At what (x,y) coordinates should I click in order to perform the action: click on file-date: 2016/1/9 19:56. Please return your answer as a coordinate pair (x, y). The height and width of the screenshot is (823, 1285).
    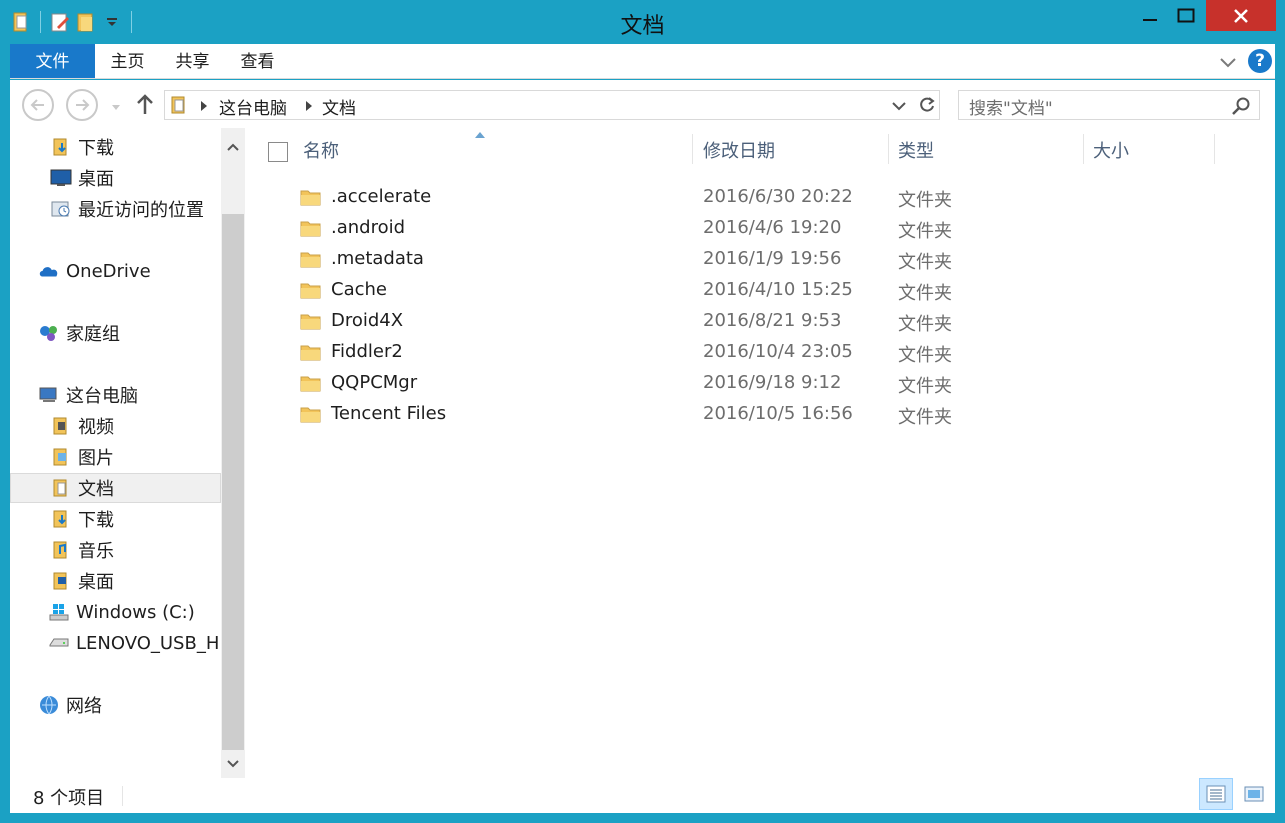
    Looking at the image, I should click on (772, 258).